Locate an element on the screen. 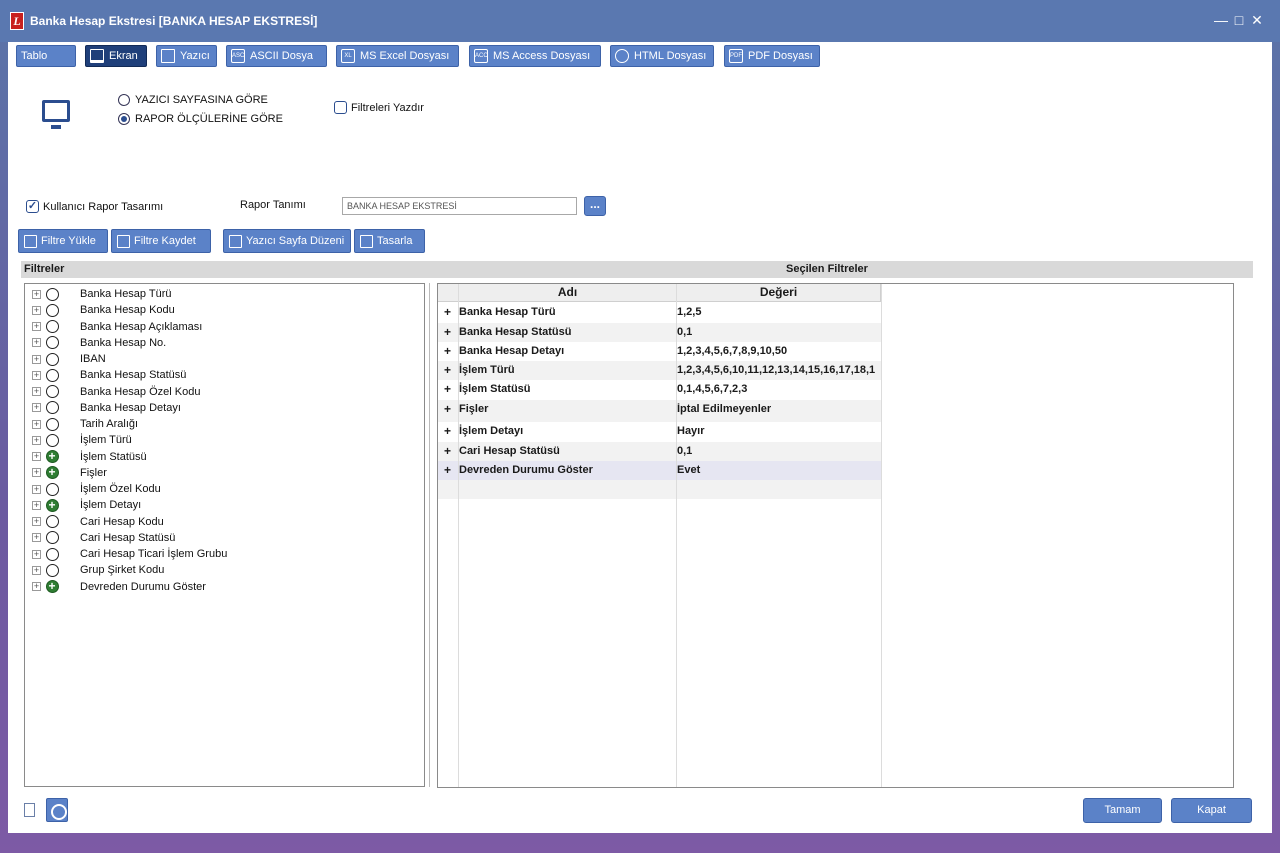  tree-node: + IBAN is located at coordinates (224, 359).